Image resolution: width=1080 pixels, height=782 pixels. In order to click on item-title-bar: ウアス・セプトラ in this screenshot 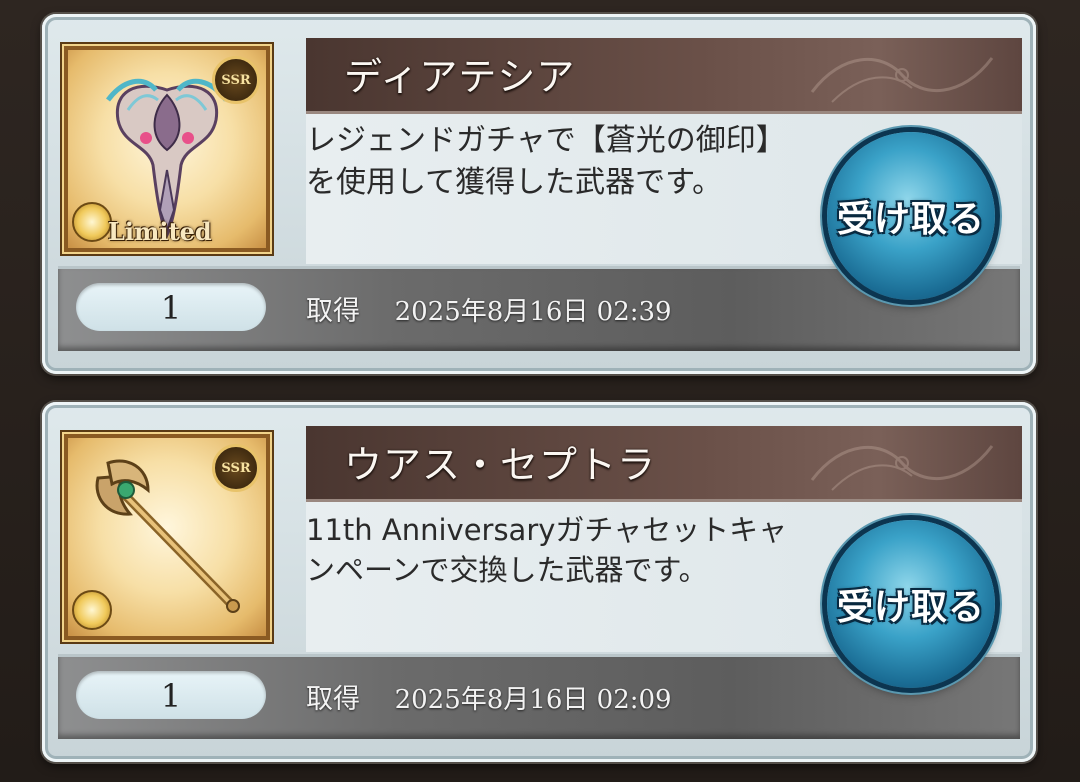, I will do `click(664, 464)`.